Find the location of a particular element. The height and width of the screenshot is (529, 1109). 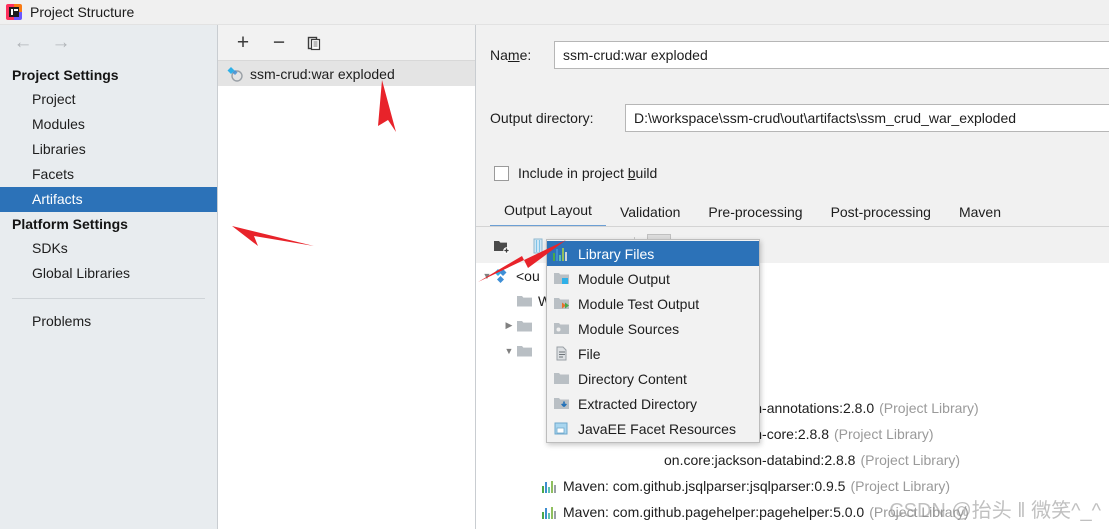

tab-post-processing: Post-processing is located at coordinates (881, 214).